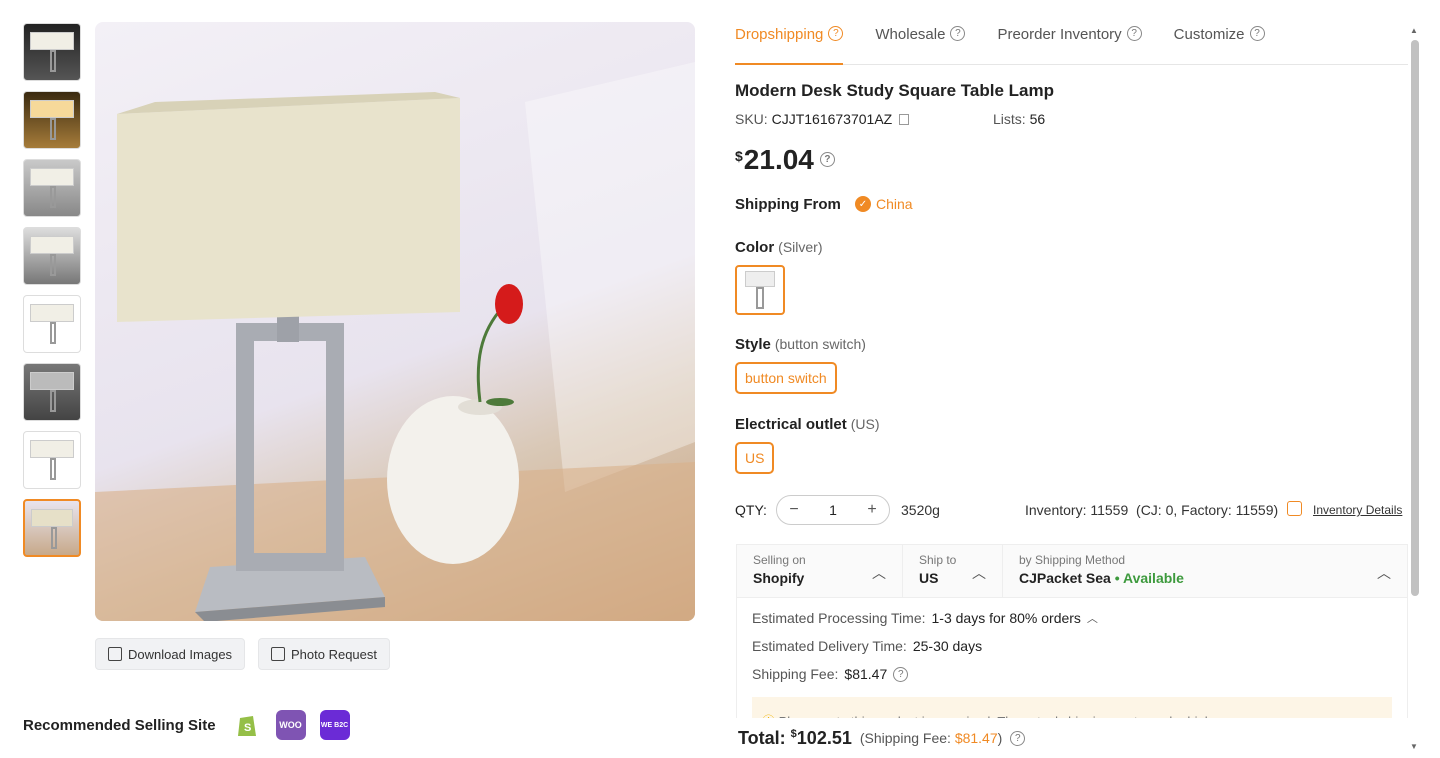 Image resolution: width=1440 pixels, height=758 pixels. What do you see at coordinates (795, 737) in the screenshot?
I see `total-amount: Total: $102.51` at bounding box center [795, 737].